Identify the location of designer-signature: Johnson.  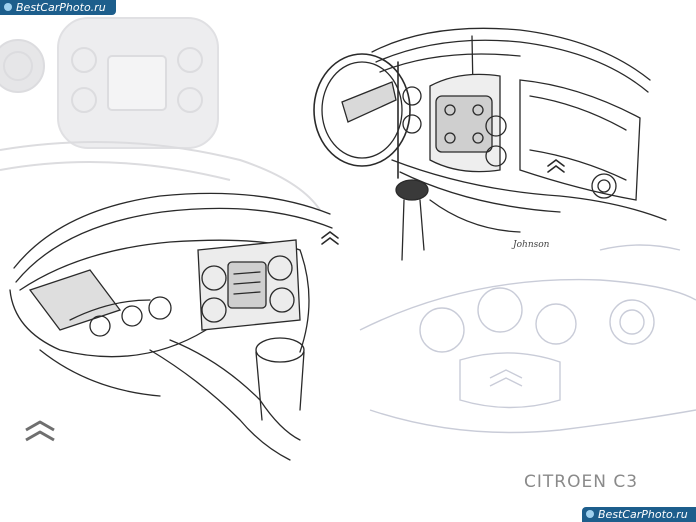
(531, 245).